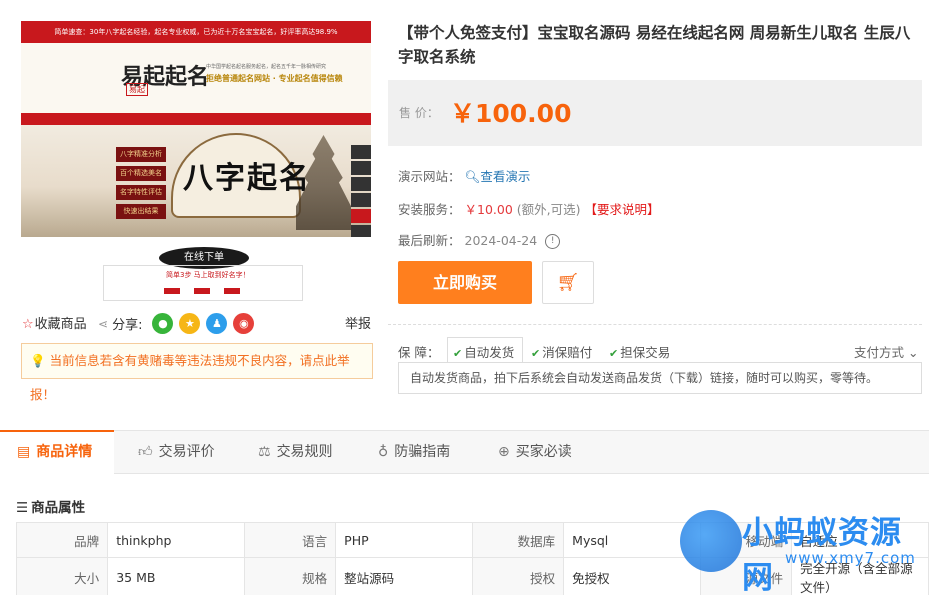 This screenshot has height=595, width=929. Describe the element at coordinates (274, 78) in the screenshot. I see `image-slogan-big: 拒绝普通起名网站 · 专业起名值得信赖` at that location.